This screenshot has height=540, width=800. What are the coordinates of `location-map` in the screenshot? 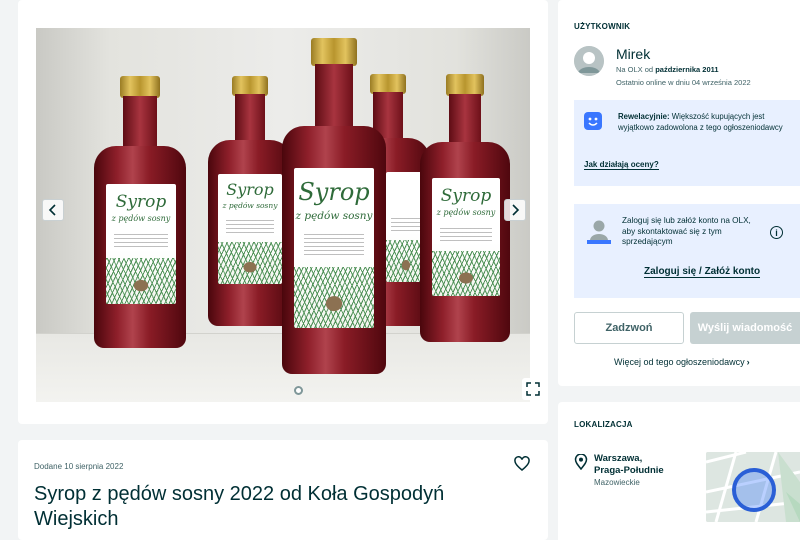 It's located at (753, 487).